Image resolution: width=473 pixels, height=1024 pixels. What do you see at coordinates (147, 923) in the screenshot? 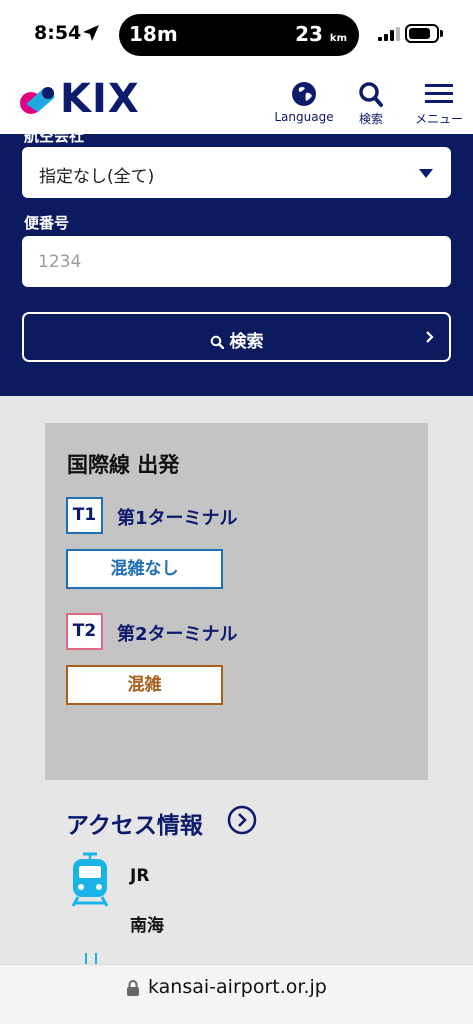
I see `access-item-nankai: 南海` at bounding box center [147, 923].